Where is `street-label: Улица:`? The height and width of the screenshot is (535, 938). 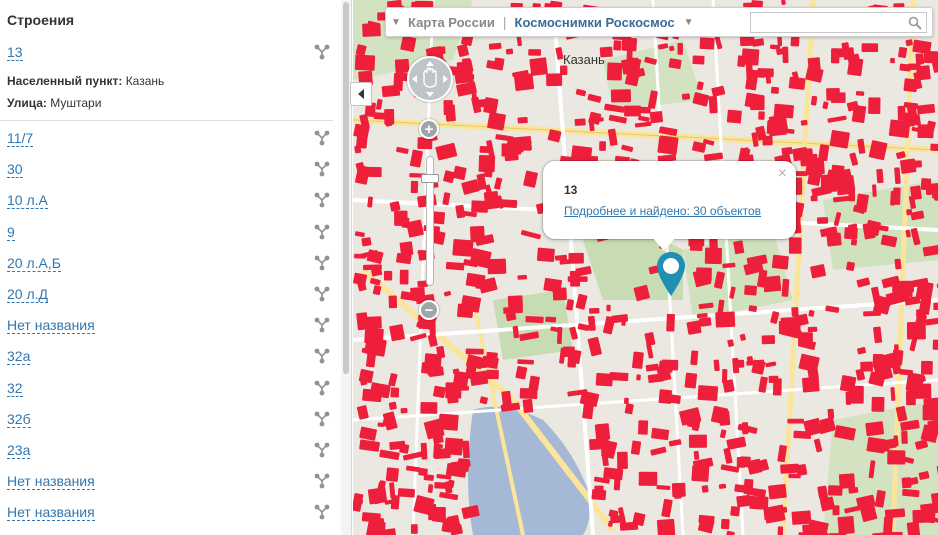
street-label: Улица: is located at coordinates (27, 103).